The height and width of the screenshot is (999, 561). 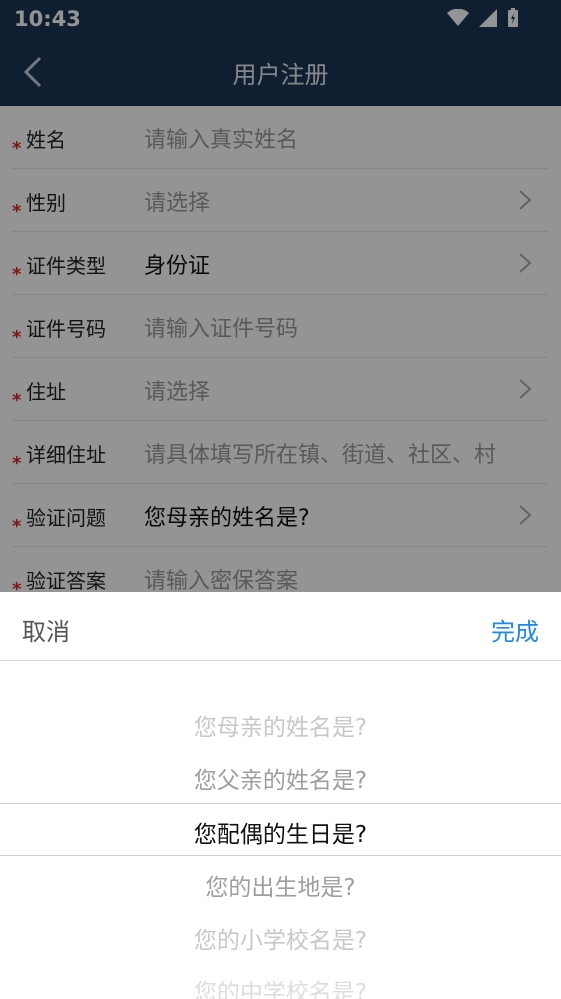 I want to click on picker-option: 您母亲的姓名是?, so click(x=280, y=725).